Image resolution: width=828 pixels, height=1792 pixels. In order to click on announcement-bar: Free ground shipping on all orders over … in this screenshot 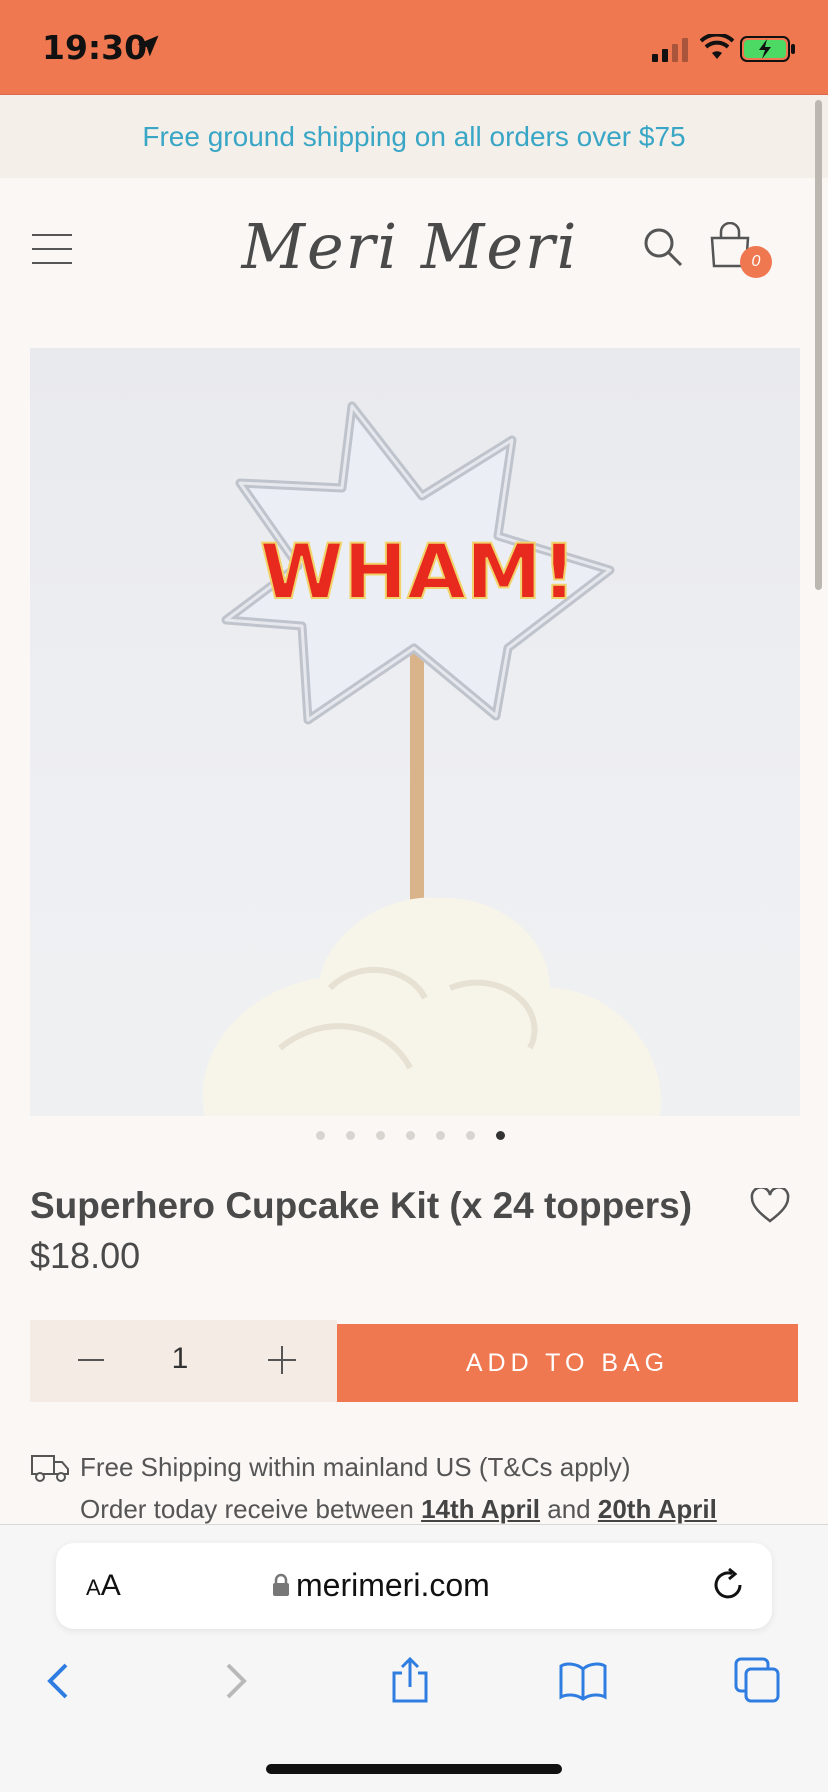, I will do `click(414, 136)`.